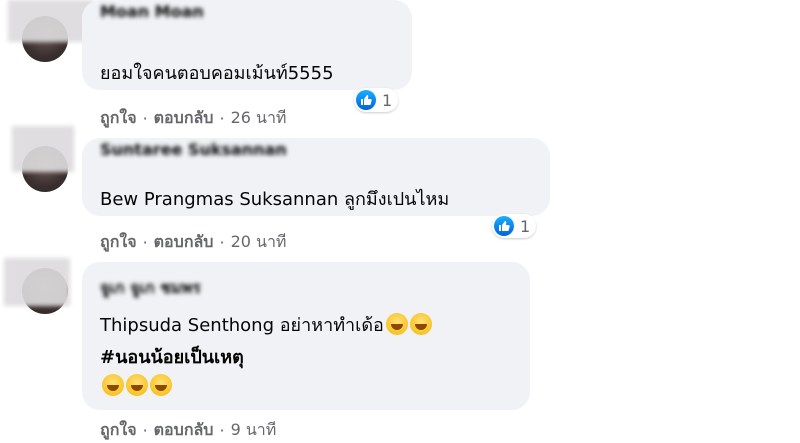 Image resolution: width=800 pixels, height=443 pixels. I want to click on comment-actions: ถูกใจ · ตอบกลับ · 26 นาที, so click(193, 118).